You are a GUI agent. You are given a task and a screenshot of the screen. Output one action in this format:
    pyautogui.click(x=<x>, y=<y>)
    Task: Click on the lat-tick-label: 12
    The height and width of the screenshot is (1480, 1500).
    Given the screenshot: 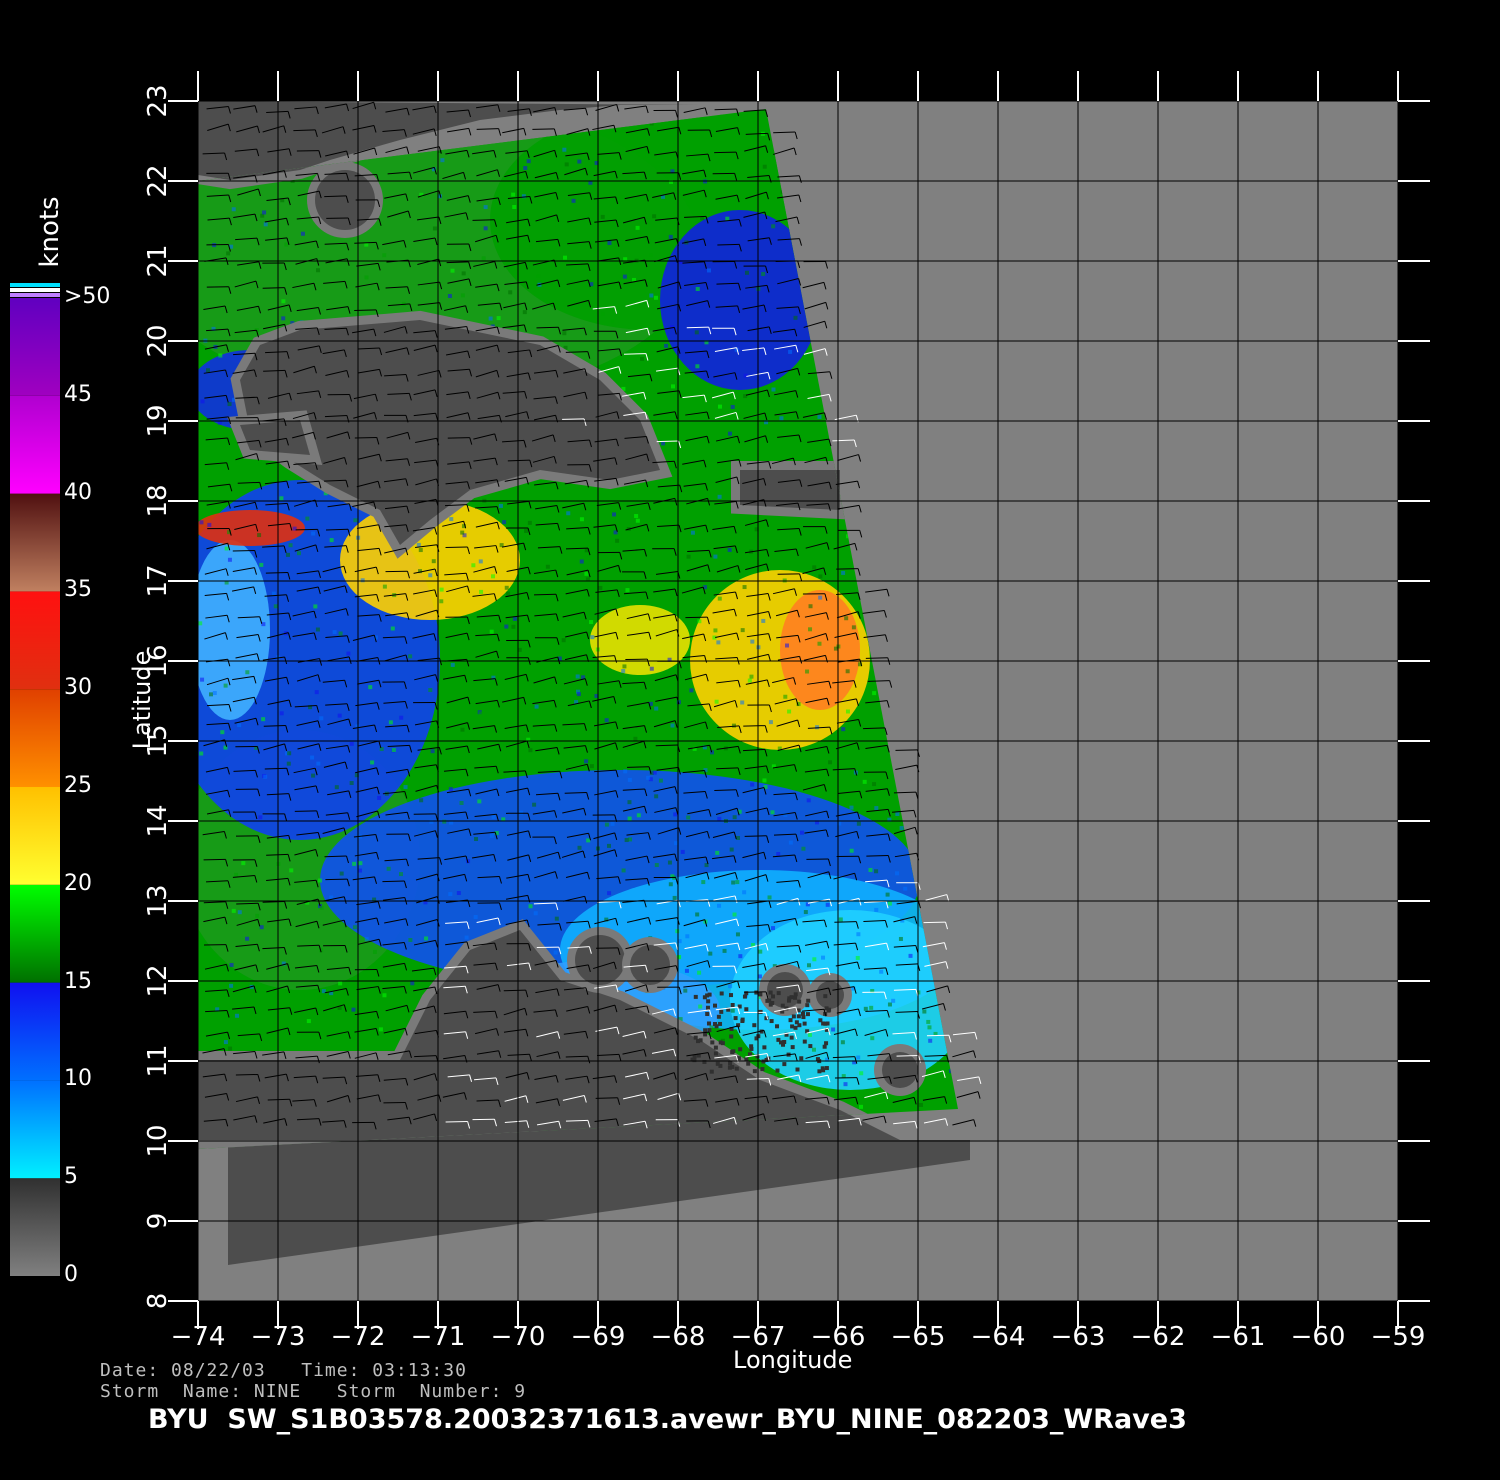 What is the action you would take?
    pyautogui.click(x=158, y=981)
    